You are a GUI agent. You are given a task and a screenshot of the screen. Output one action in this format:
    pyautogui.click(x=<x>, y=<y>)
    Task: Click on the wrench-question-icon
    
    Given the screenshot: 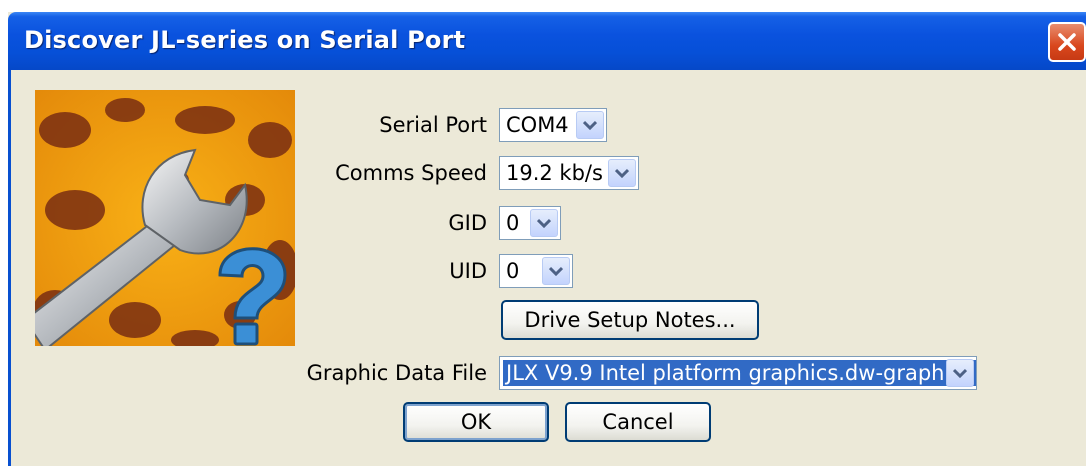 What is the action you would take?
    pyautogui.click(x=165, y=218)
    